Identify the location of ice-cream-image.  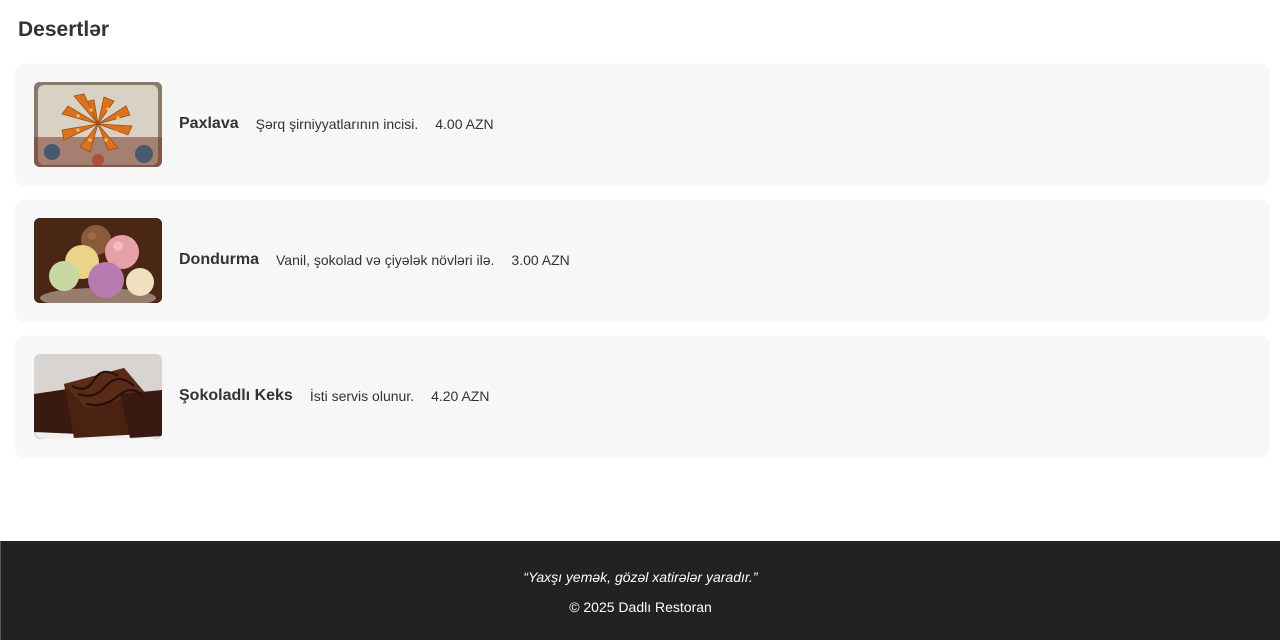
(98, 260).